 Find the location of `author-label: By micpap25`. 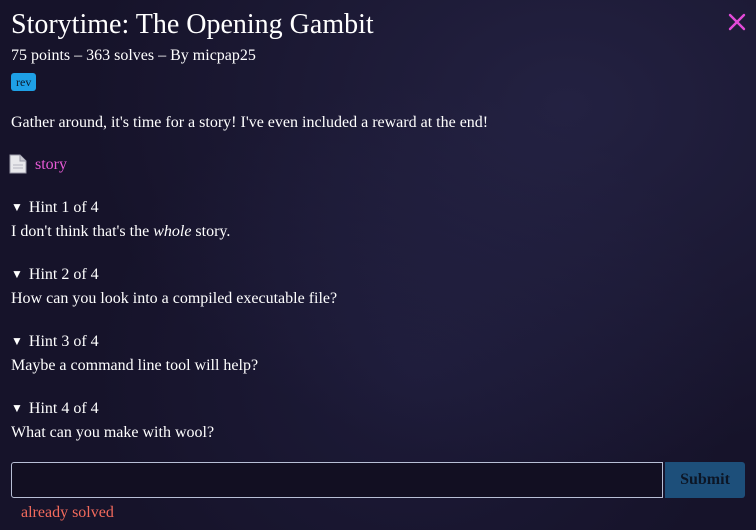

author-label: By micpap25 is located at coordinates (213, 55).